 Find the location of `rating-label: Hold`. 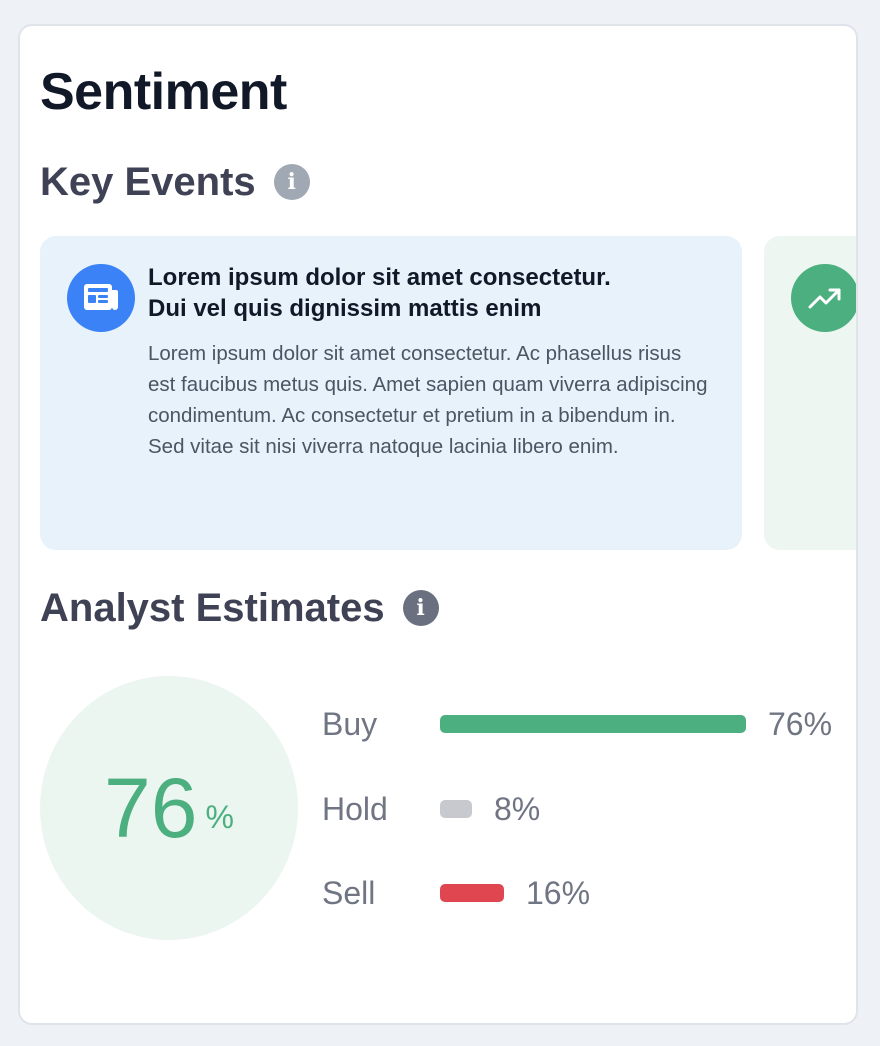

rating-label: Hold is located at coordinates (355, 809).